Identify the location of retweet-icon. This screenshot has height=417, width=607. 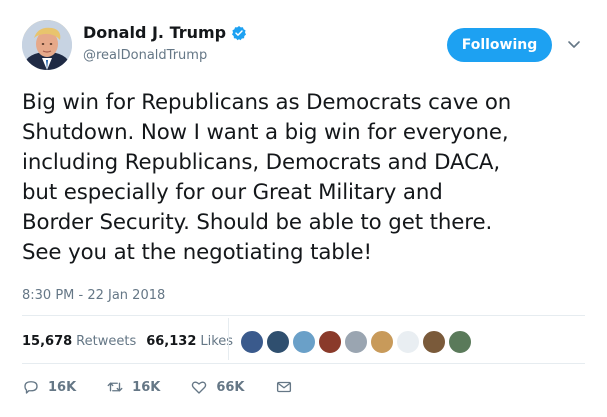
(115, 387).